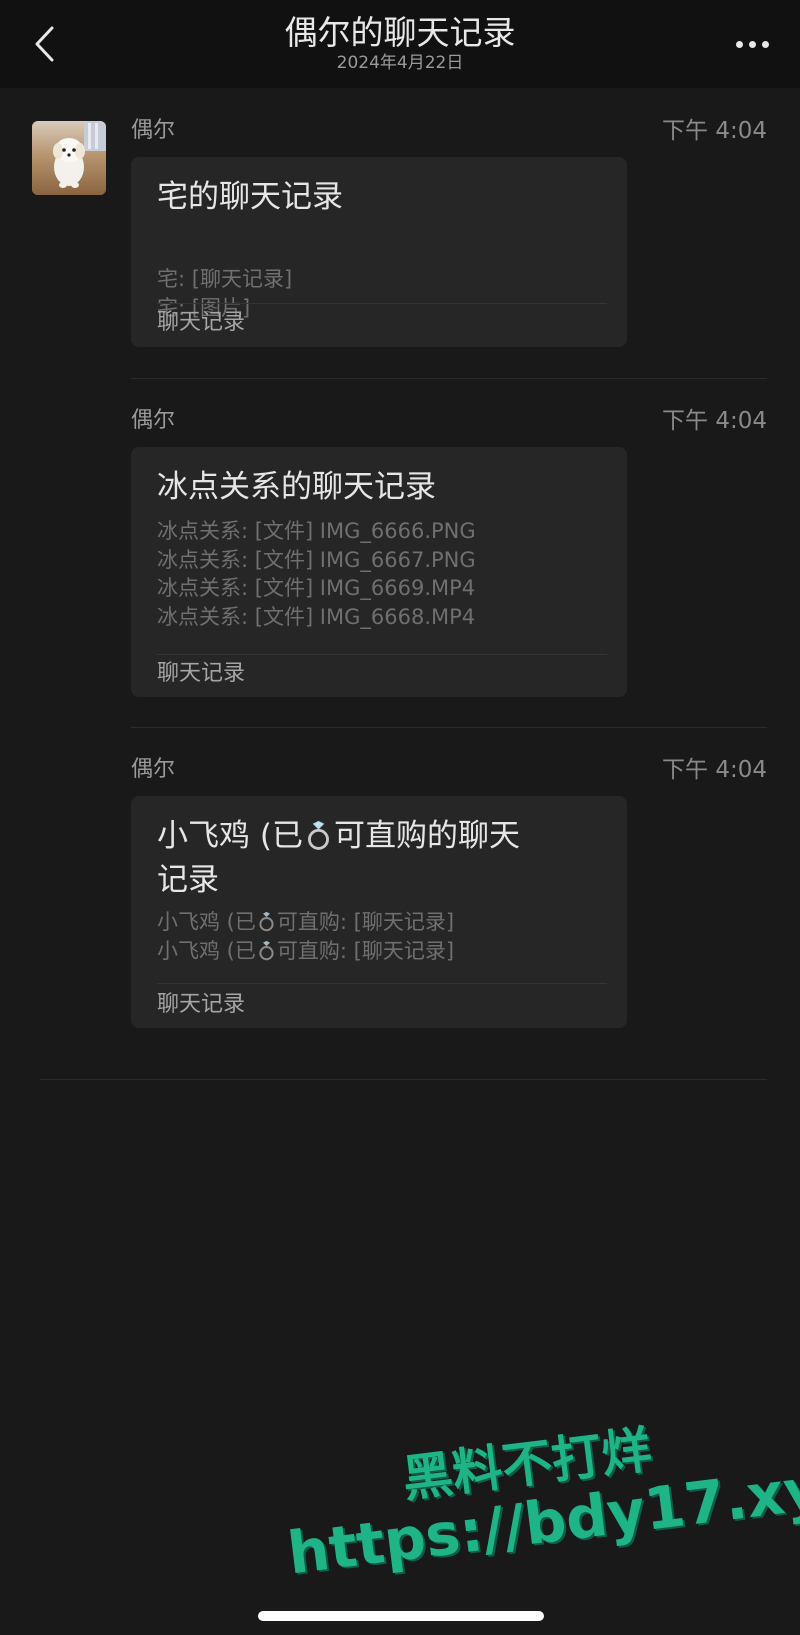  Describe the element at coordinates (316, 531) in the screenshot. I see `preview-line: 冰点关系: [文件] IMG_6666.PNG` at that location.